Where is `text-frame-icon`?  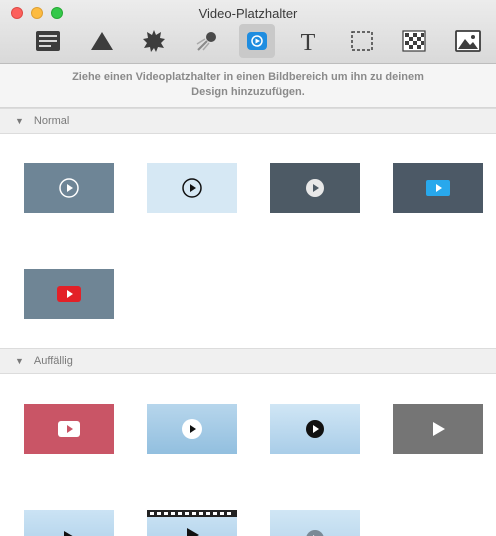 text-frame-icon is located at coordinates (48, 41).